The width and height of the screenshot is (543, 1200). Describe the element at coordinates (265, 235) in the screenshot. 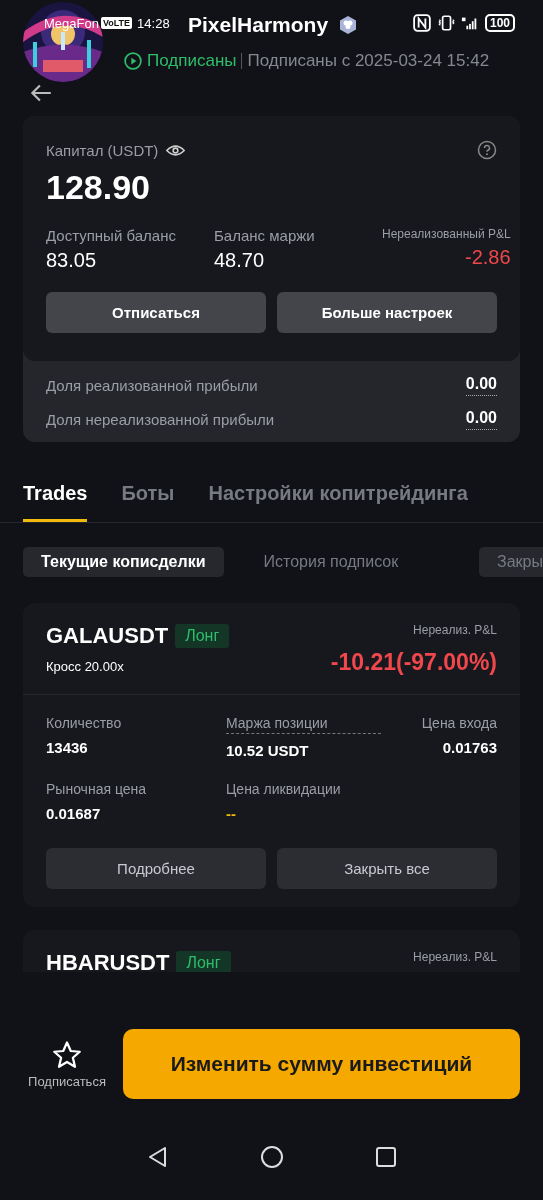

I see `stat-label: Баланс маржи` at that location.